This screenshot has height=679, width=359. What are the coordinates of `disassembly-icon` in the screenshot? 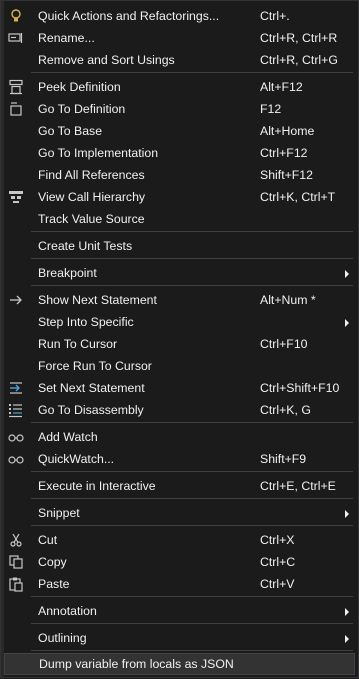 It's located at (15, 411).